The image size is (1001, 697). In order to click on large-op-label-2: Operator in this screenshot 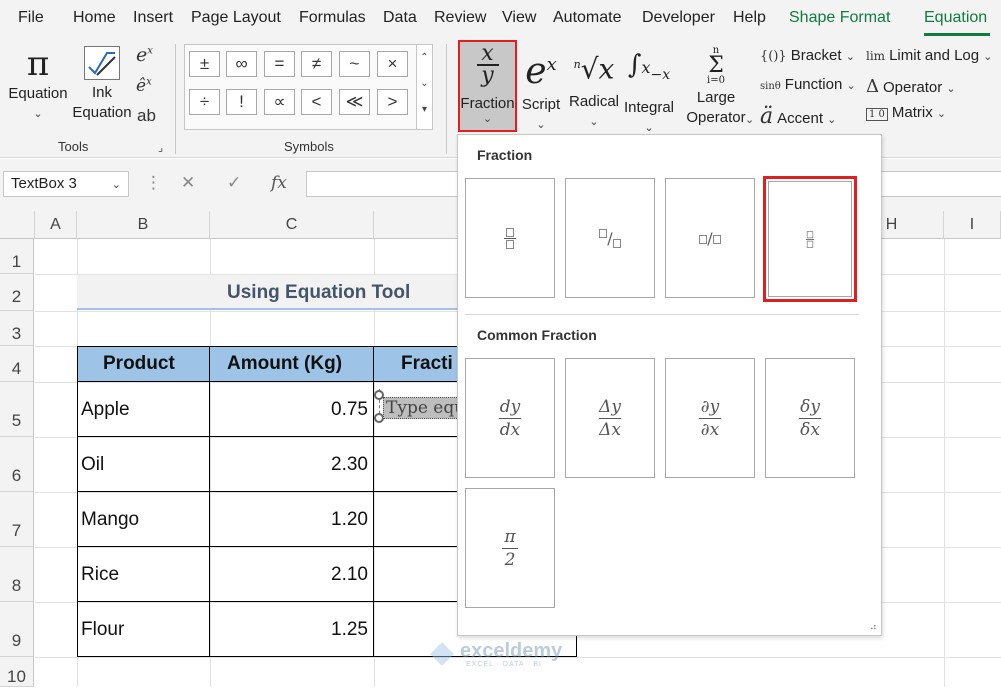, I will do `click(716, 117)`.